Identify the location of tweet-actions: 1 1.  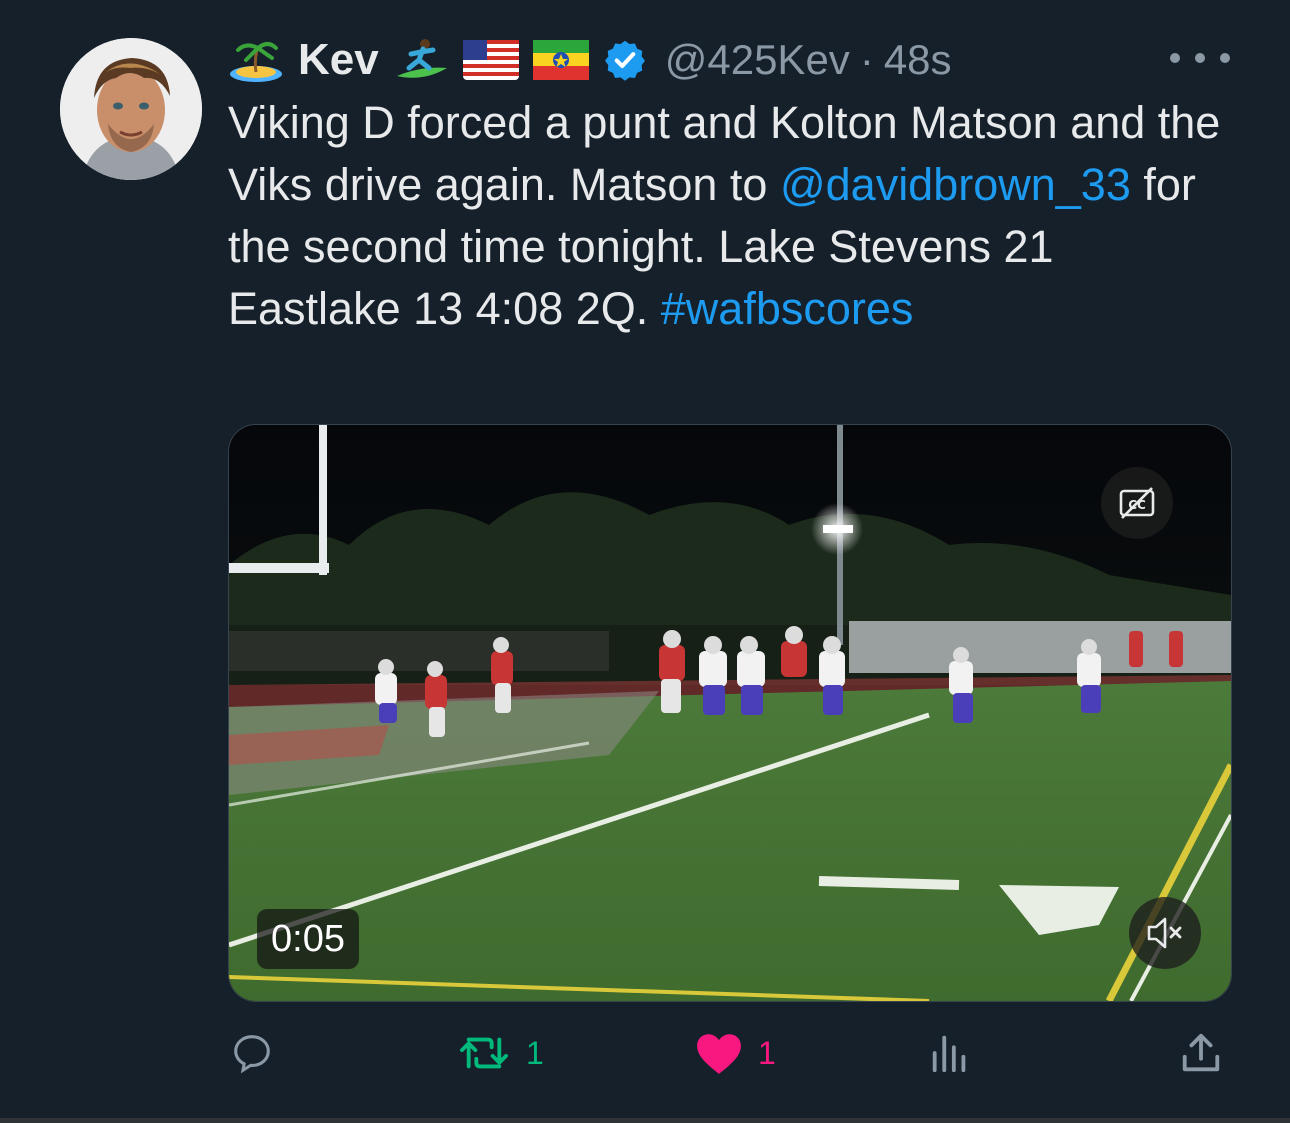
(728, 1053).